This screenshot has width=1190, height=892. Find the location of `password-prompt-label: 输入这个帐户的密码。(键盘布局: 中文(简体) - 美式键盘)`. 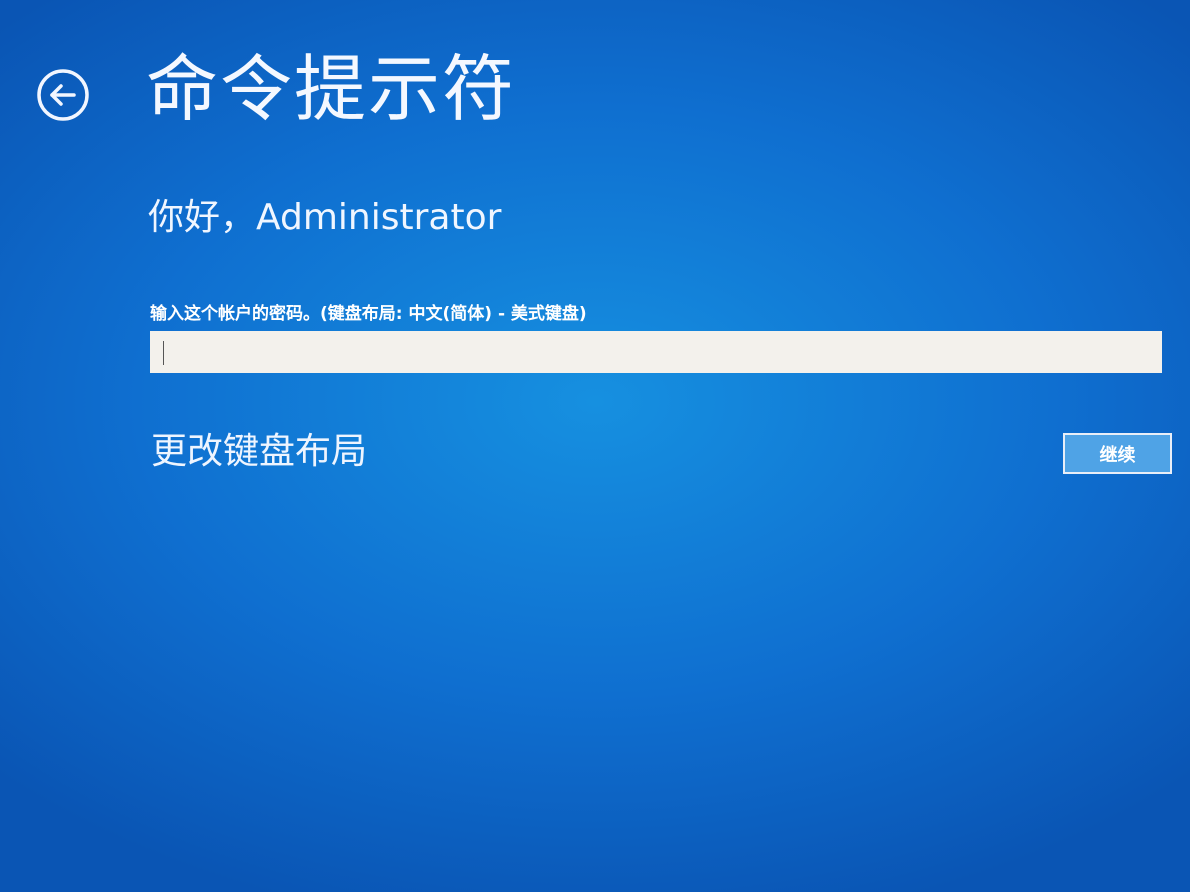

password-prompt-label: 输入这个帐户的密码。(键盘布局: 中文(简体) - 美式键盘) is located at coordinates (368, 314).